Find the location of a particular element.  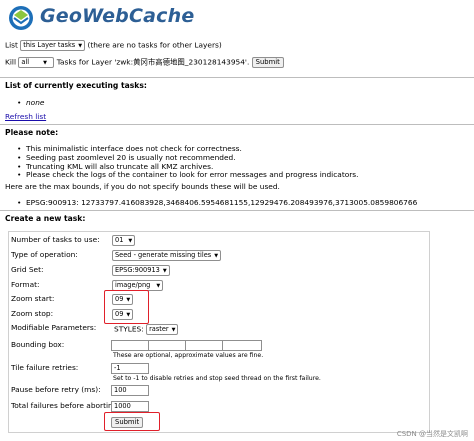

bbox-label: Bounding box: is located at coordinates (38, 344).